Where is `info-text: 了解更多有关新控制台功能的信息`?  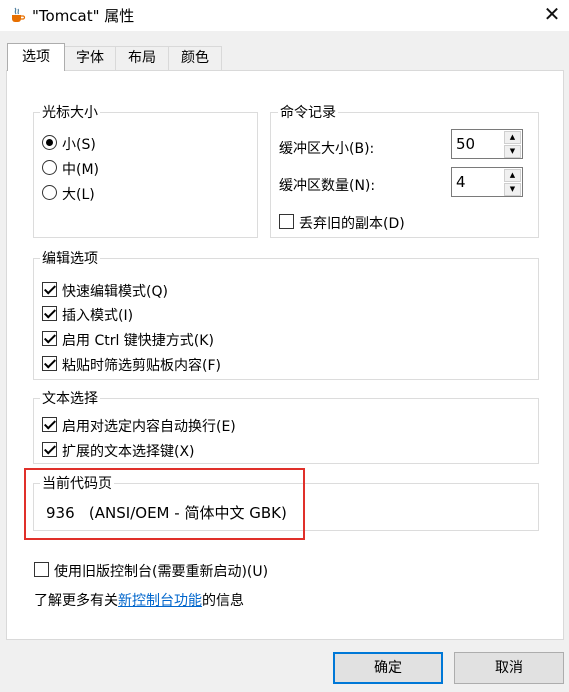
info-text: 了解更多有关新控制台功能的信息 is located at coordinates (139, 600).